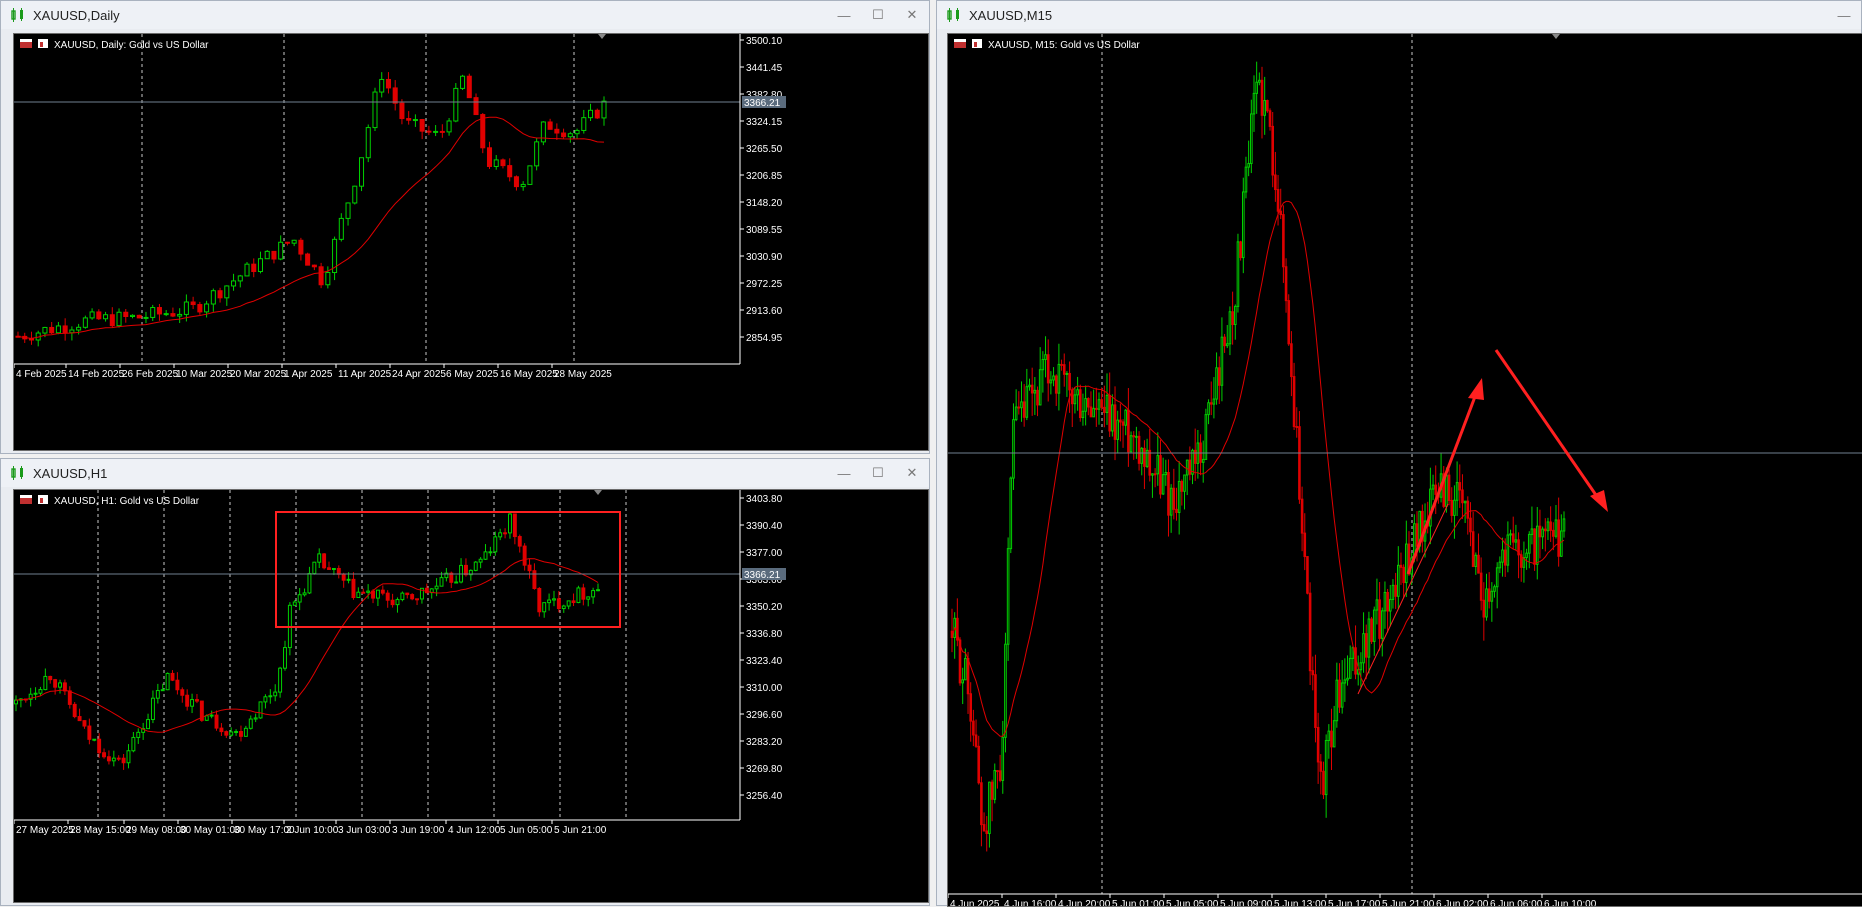  Describe the element at coordinates (45, 830) in the screenshot. I see `time-tick-label: 27 May 2025` at that location.